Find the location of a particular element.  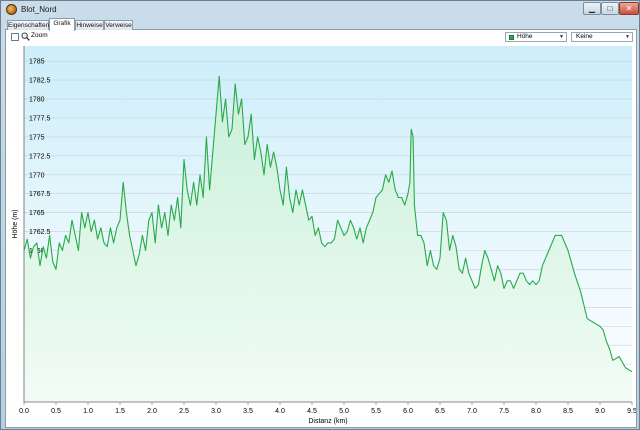

maximize-icon: □ is located at coordinates (610, 8).